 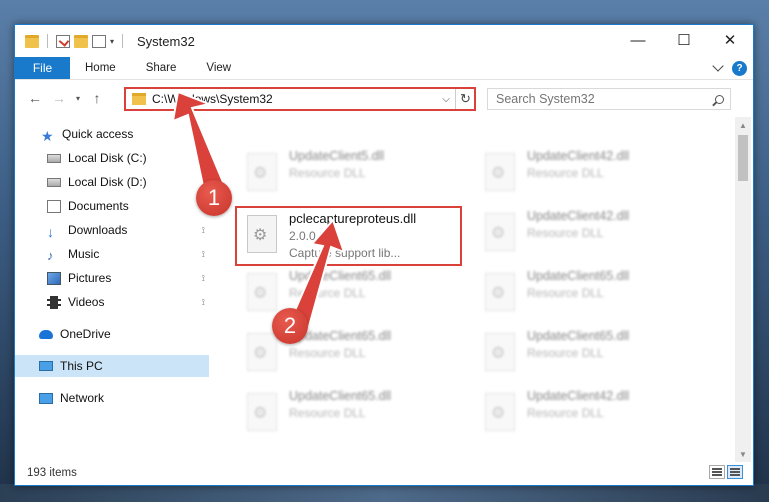 I want to click on file-name: pclecaptureproteus.dll, so click(x=353, y=218).